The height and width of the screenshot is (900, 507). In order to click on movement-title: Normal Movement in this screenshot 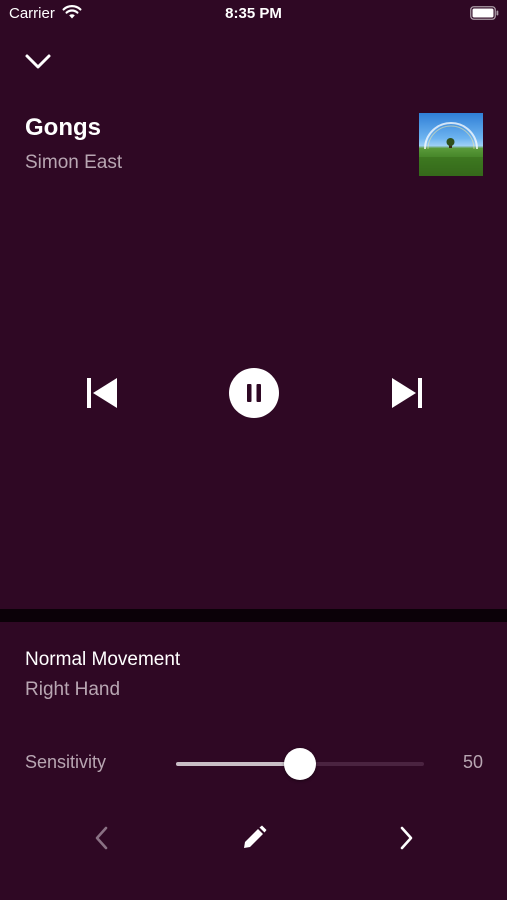, I will do `click(103, 659)`.